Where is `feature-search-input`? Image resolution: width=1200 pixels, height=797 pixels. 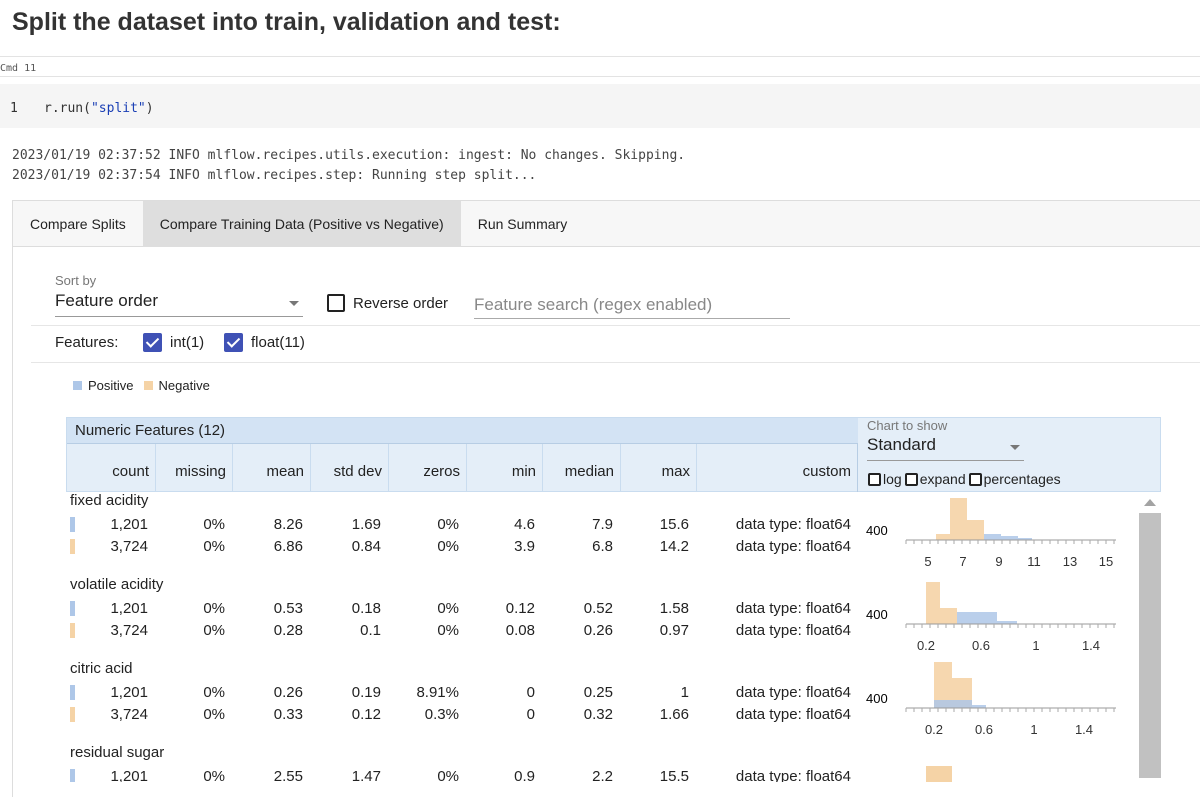
feature-search-input is located at coordinates (632, 305).